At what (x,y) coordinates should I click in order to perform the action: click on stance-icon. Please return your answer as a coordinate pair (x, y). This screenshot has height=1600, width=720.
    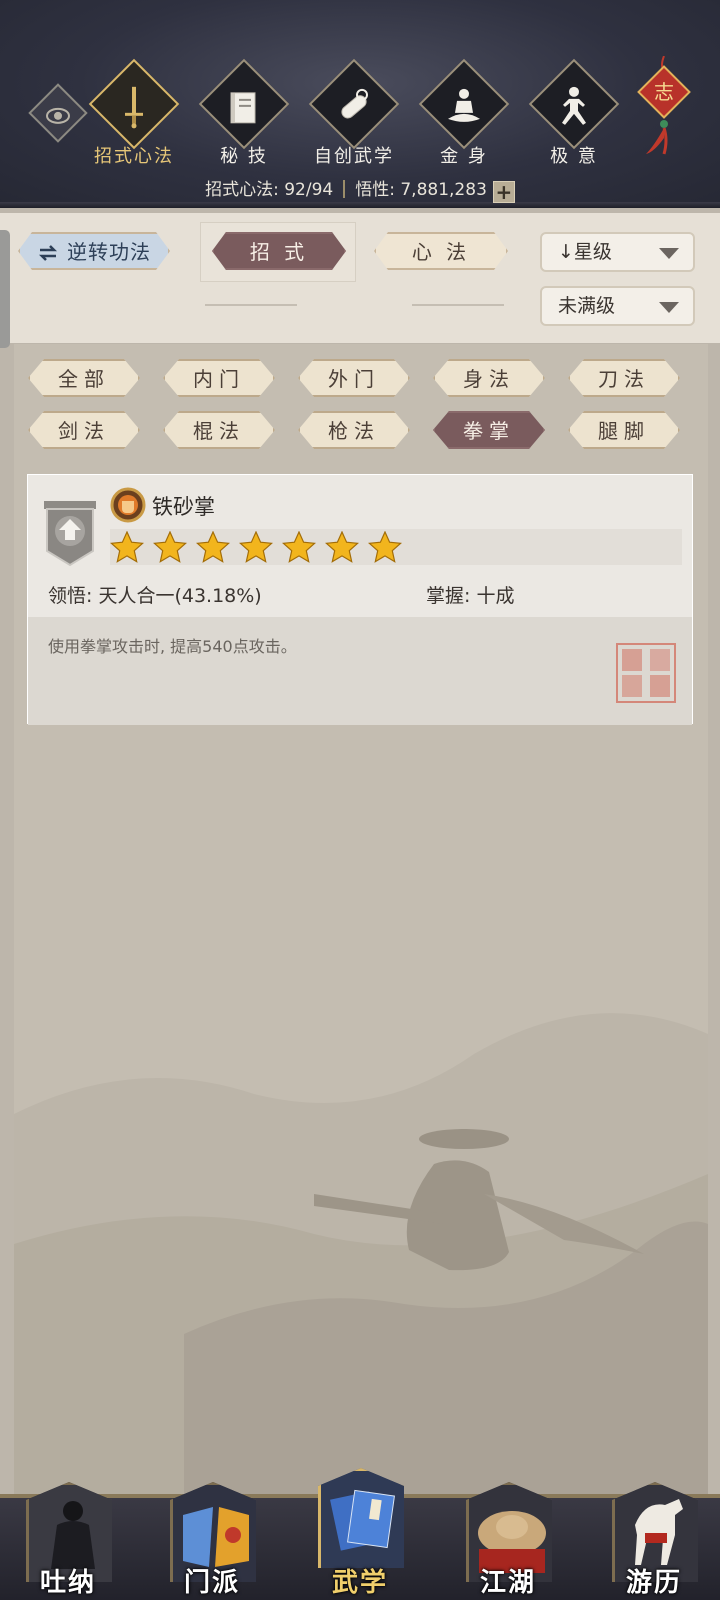
    Looking at the image, I should click on (574, 105).